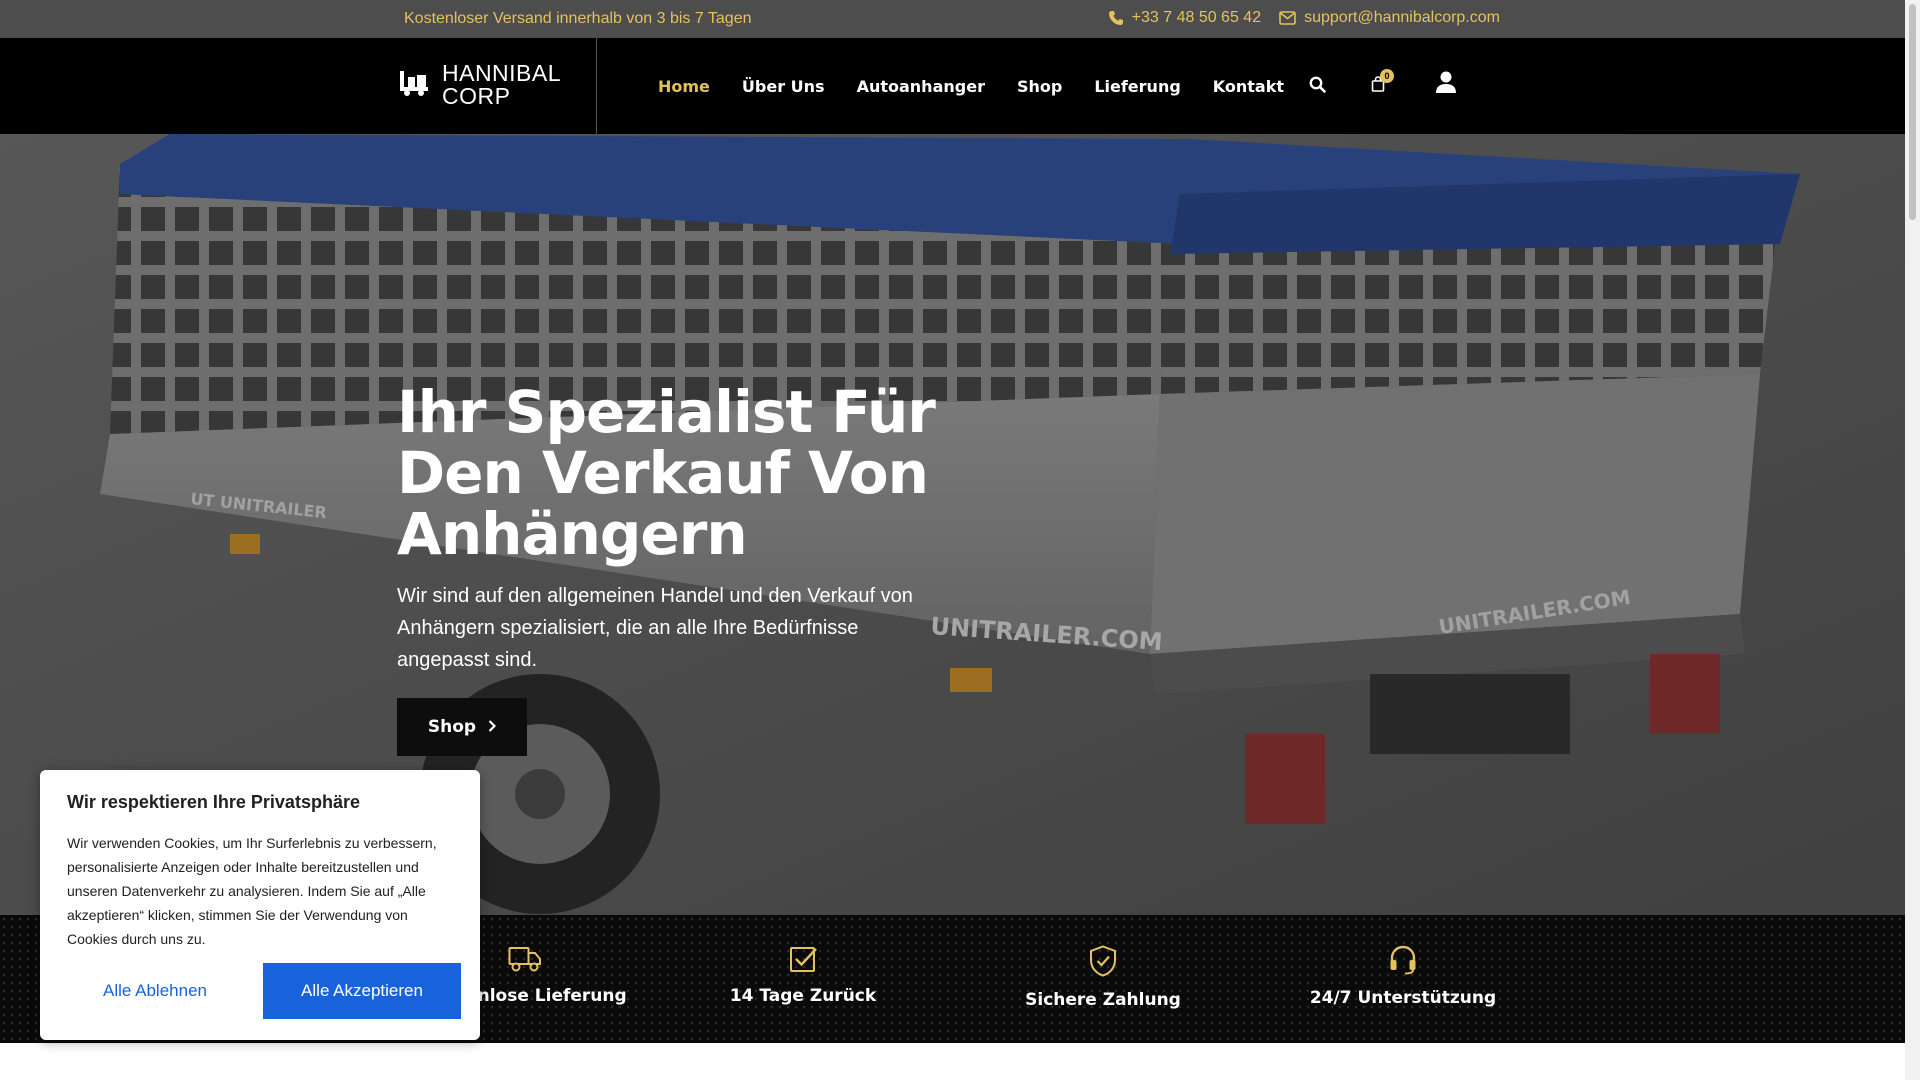 The width and height of the screenshot is (1920, 1080). Describe the element at coordinates (921, 86) in the screenshot. I see `nav-item-autoanhanger: Autoanhanger` at that location.